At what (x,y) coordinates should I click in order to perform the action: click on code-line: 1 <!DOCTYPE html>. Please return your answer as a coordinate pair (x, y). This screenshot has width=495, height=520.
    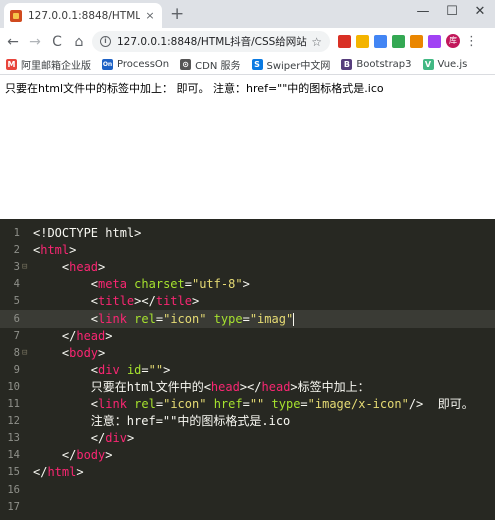
    Looking at the image, I should click on (247, 233).